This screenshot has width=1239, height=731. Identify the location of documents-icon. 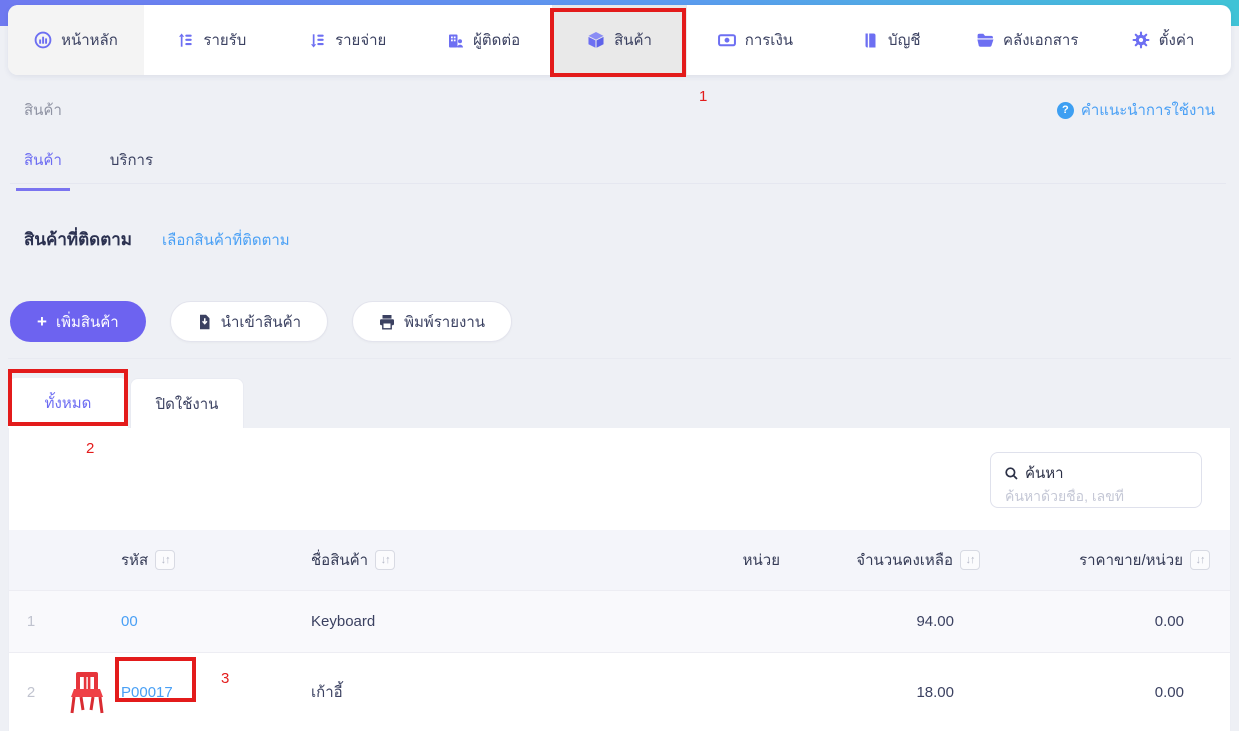
(985, 40).